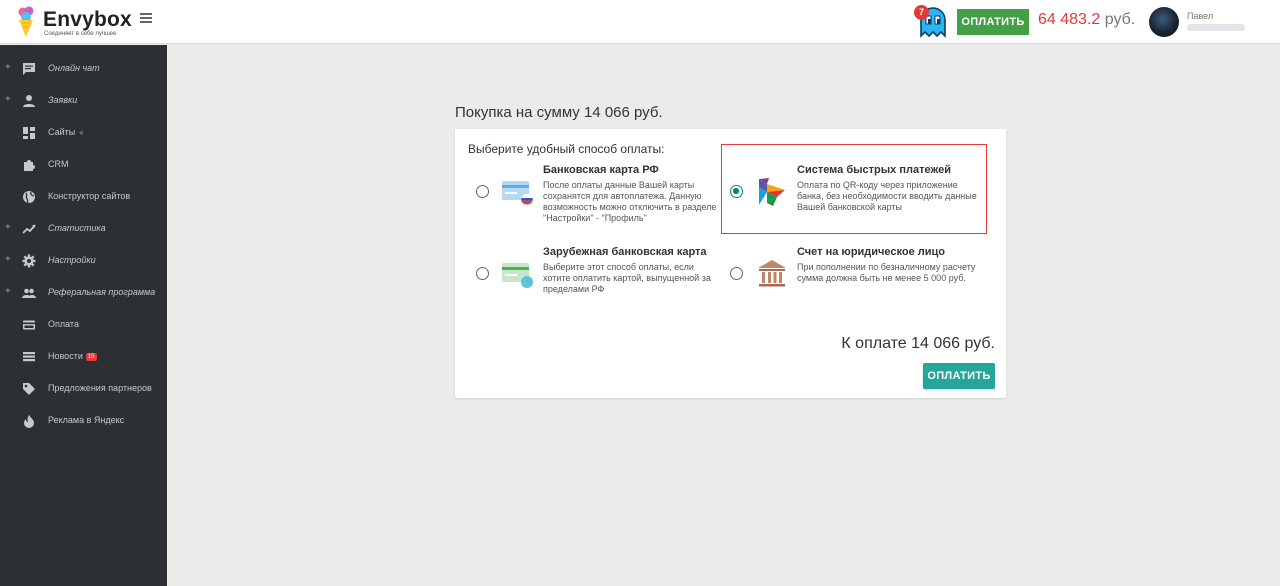 The image size is (1280, 586). What do you see at coordinates (559, 112) in the screenshot?
I see `purchase-title: Покупка на сумму 14 066 руб.` at bounding box center [559, 112].